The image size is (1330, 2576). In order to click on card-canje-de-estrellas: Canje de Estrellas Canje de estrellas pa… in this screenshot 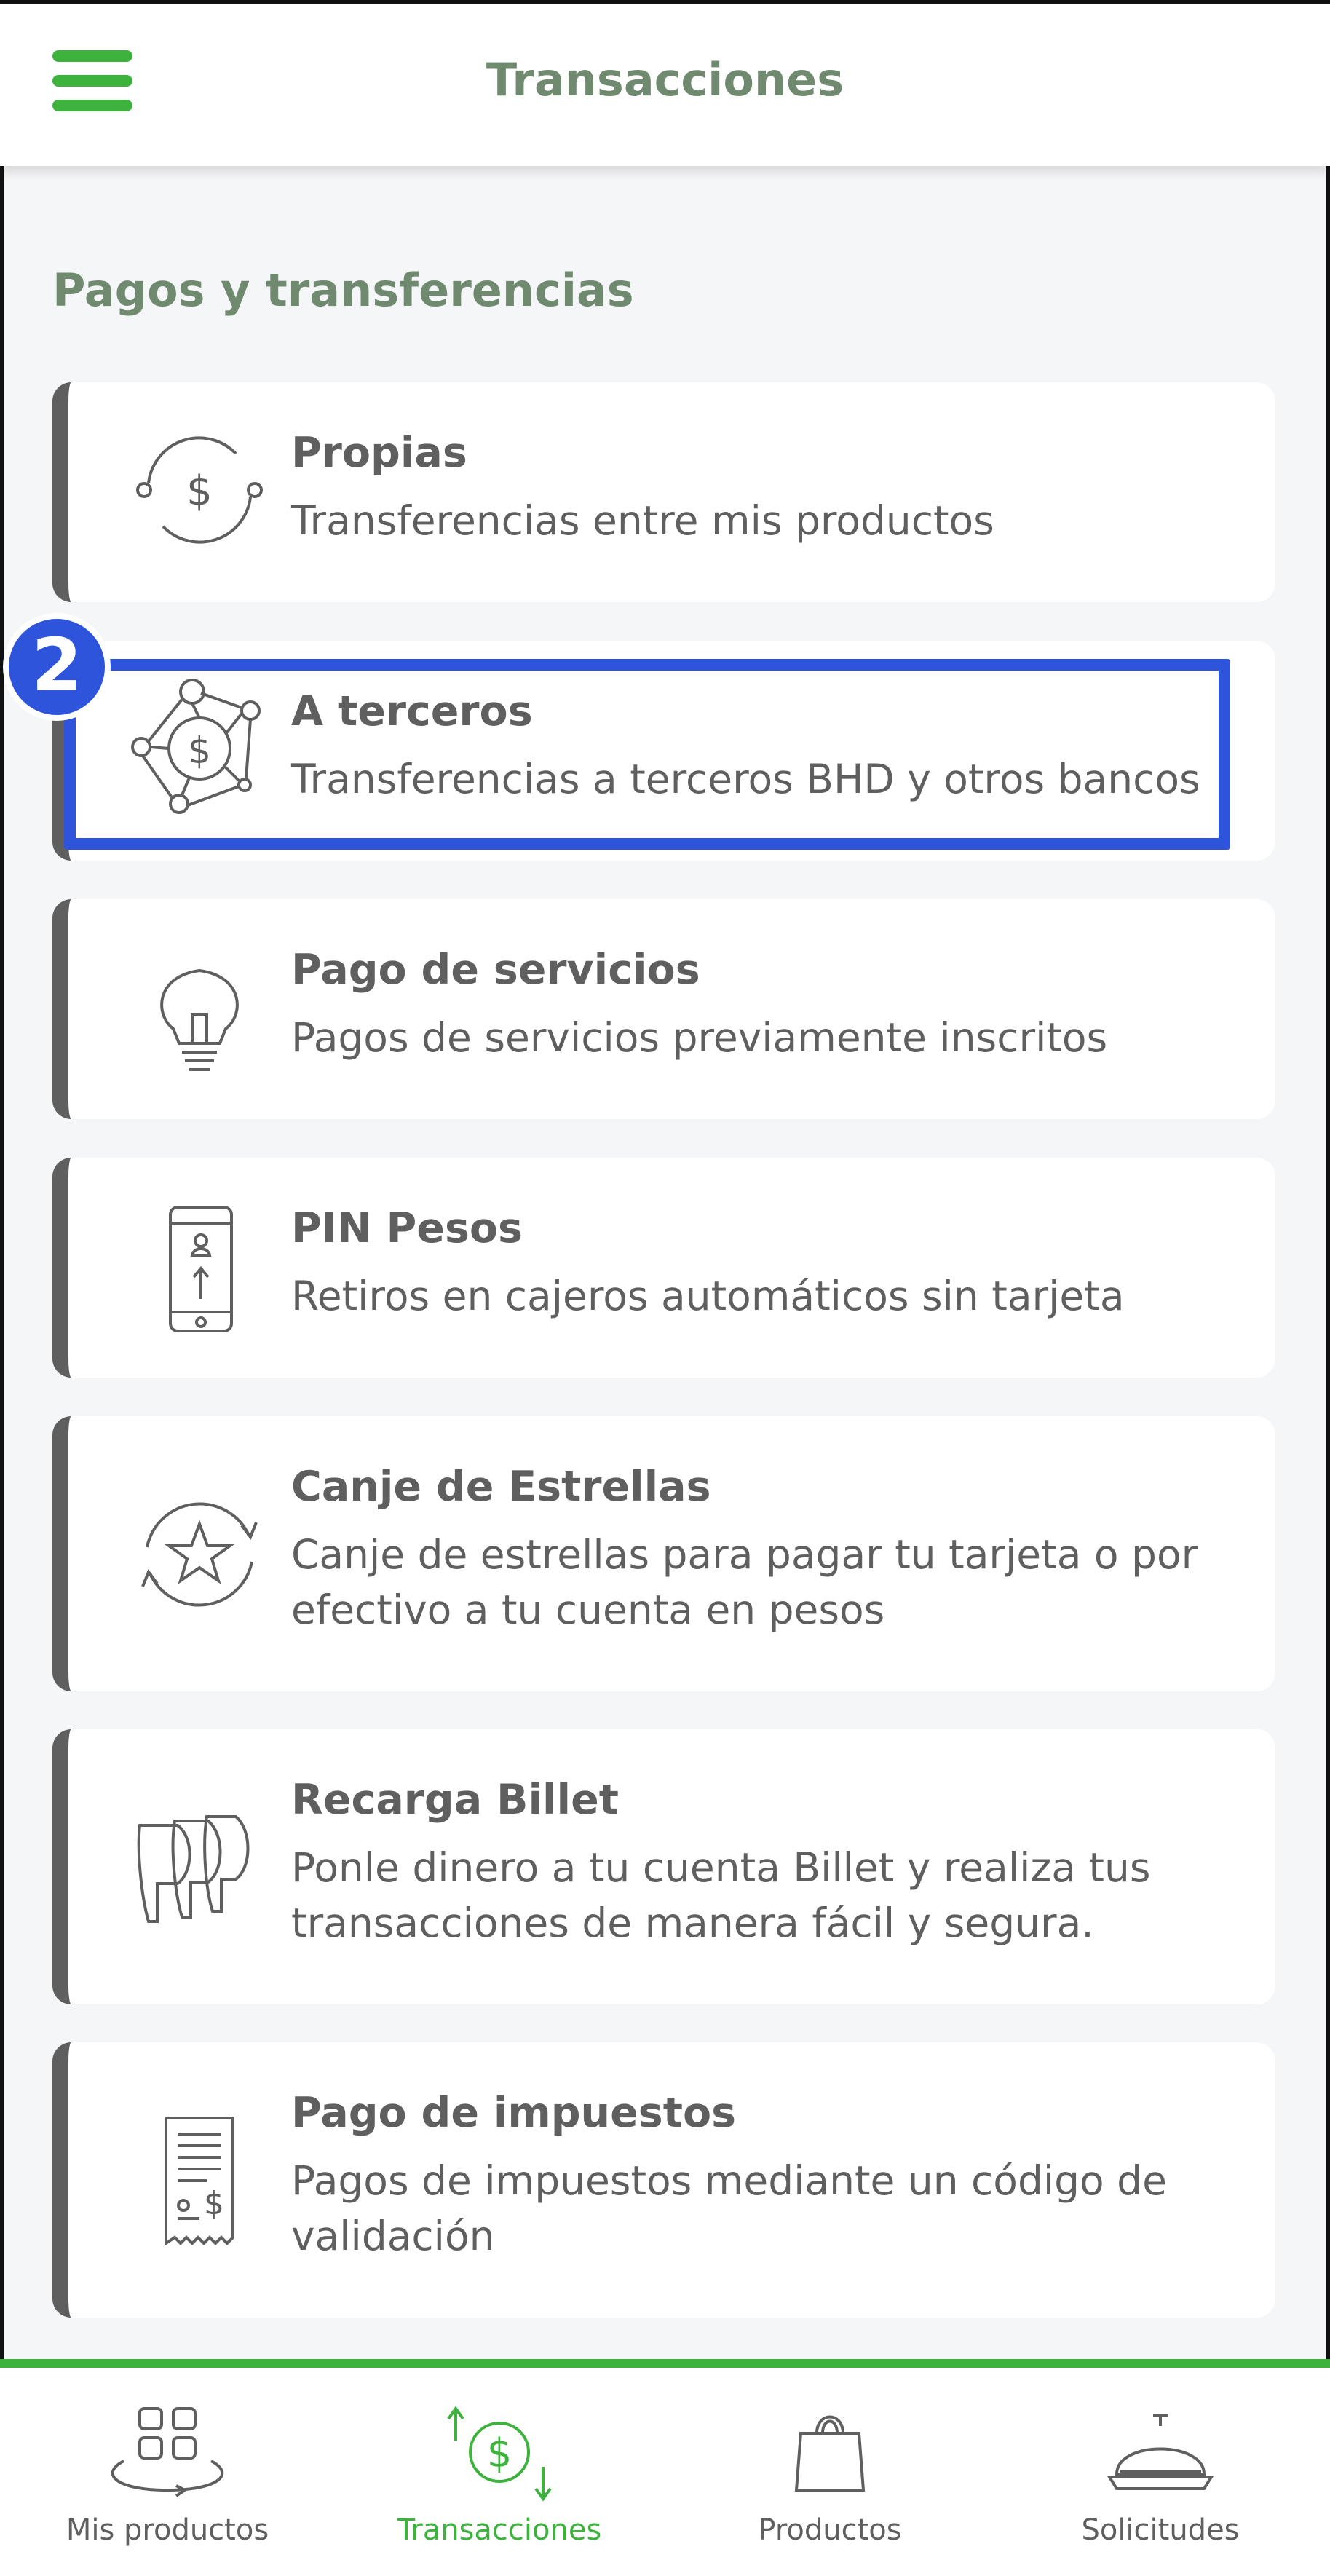, I will do `click(664, 1554)`.